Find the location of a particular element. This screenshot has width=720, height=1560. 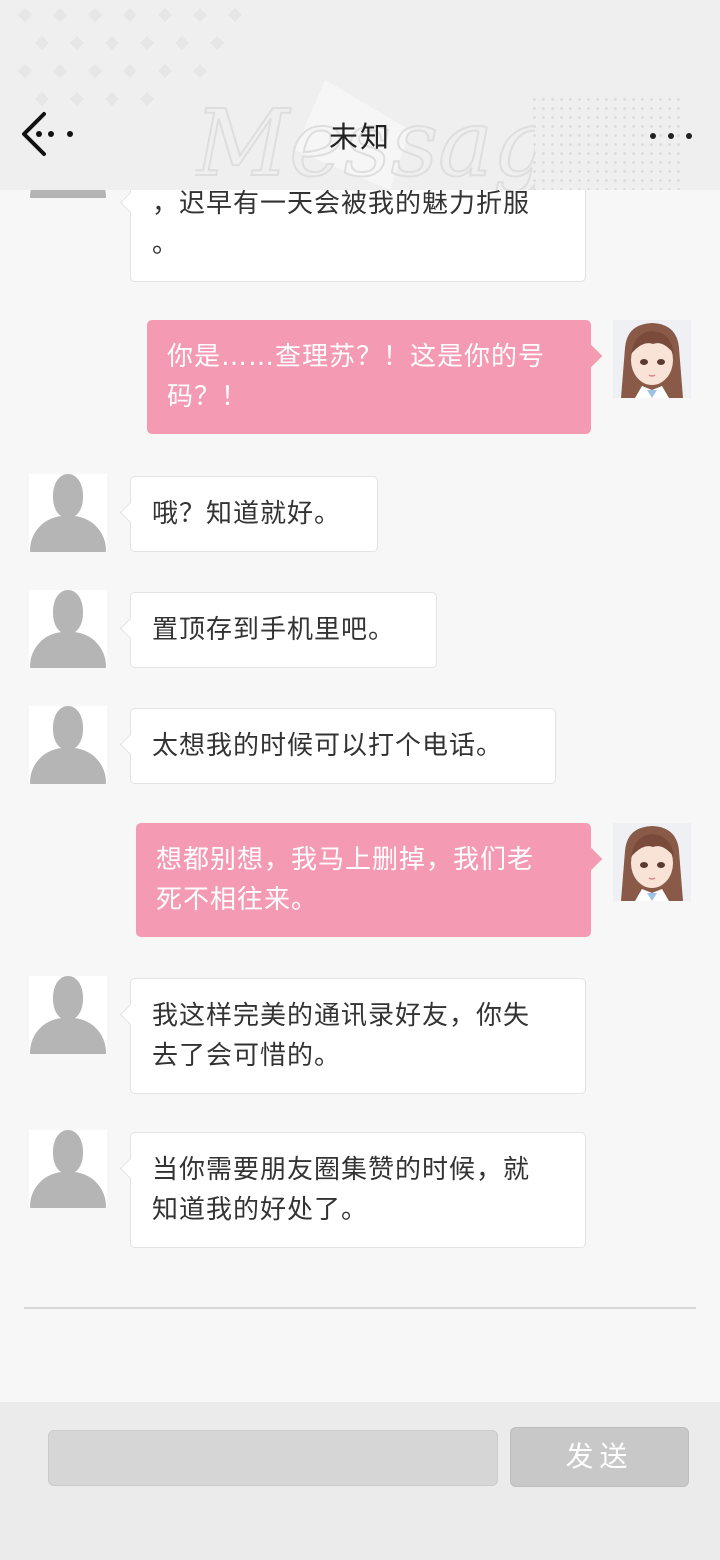

message-input is located at coordinates (273, 1458).